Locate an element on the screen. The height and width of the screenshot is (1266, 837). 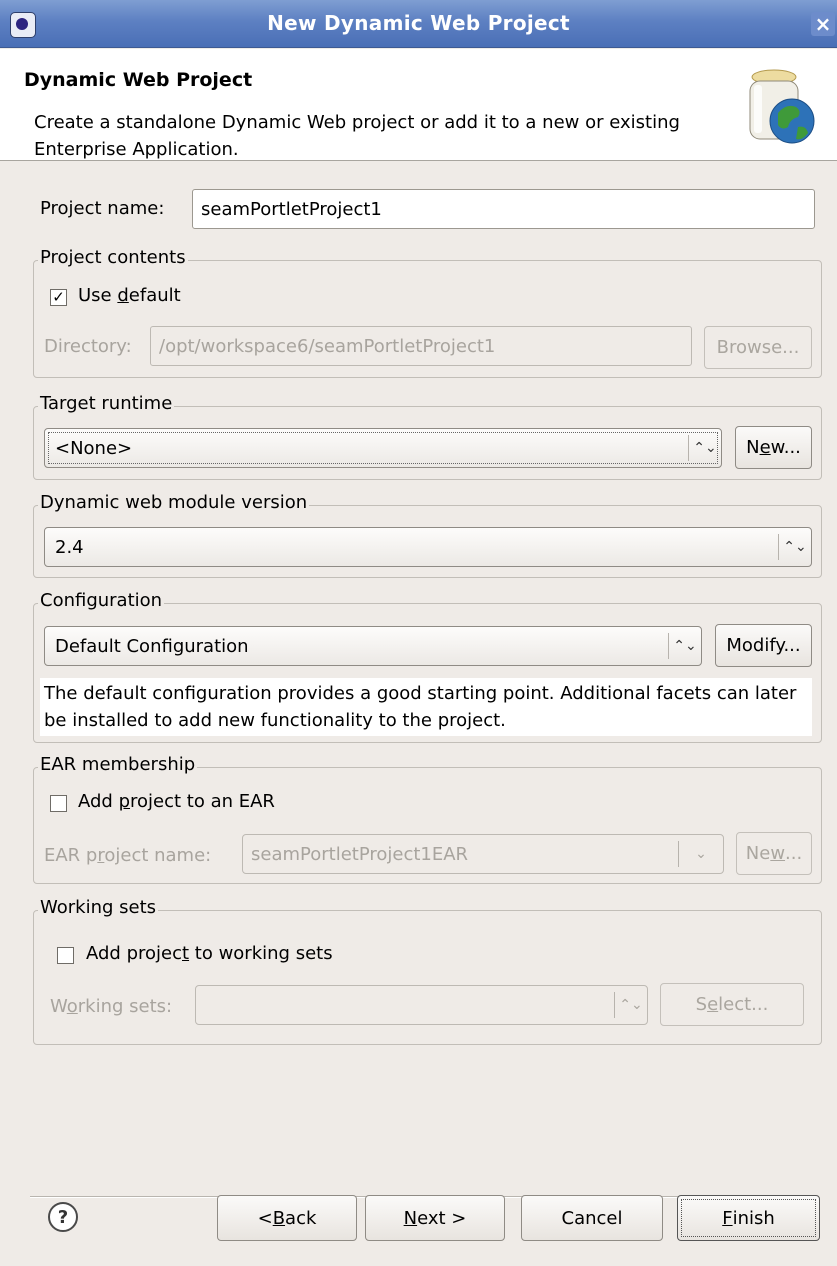
target-runtime-value: <None> is located at coordinates (94, 448).